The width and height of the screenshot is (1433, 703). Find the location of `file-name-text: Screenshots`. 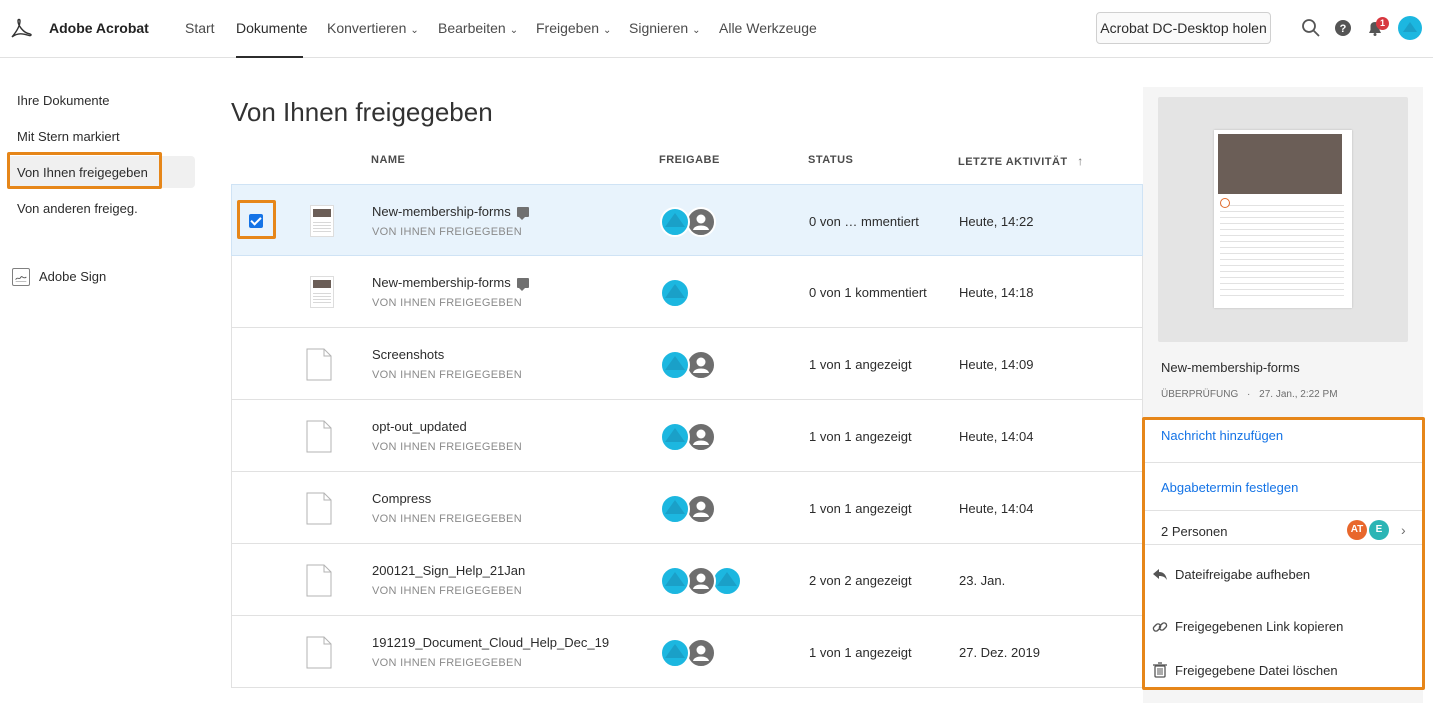

file-name-text: Screenshots is located at coordinates (408, 354).